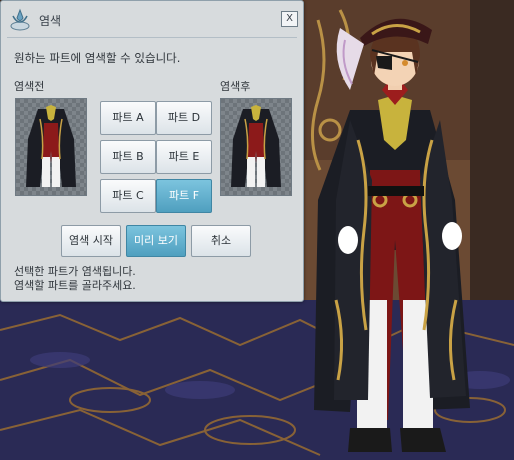  Describe the element at coordinates (289, 19) in the screenshot. I see `close-button: X` at that location.